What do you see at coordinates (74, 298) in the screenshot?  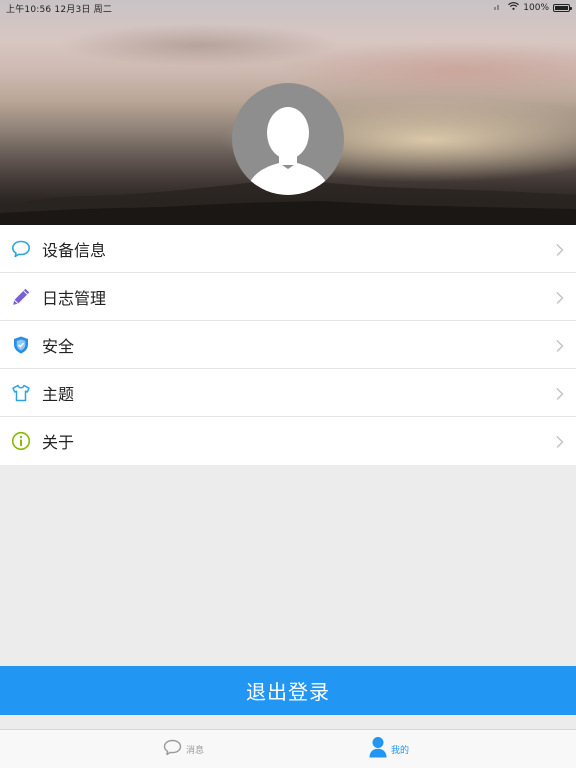 I see `menu-label-log-management: 日志管理` at bounding box center [74, 298].